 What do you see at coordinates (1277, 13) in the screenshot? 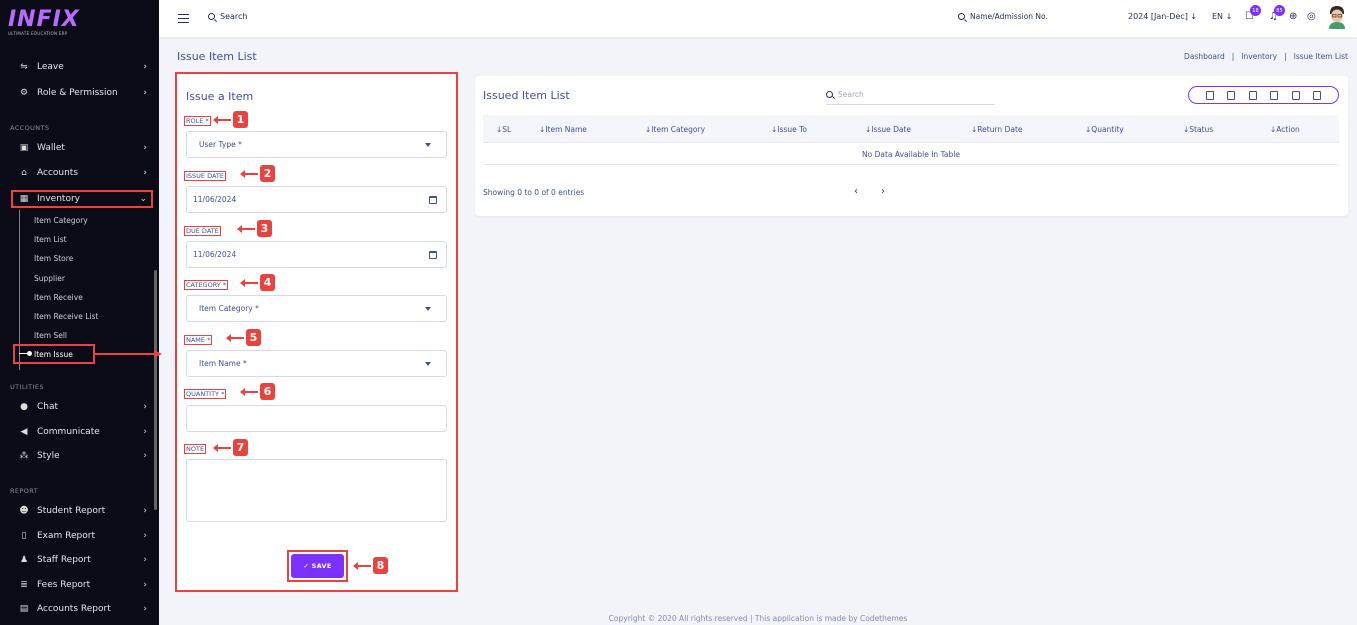
I see `bell-icon: ♫ 85` at bounding box center [1277, 13].